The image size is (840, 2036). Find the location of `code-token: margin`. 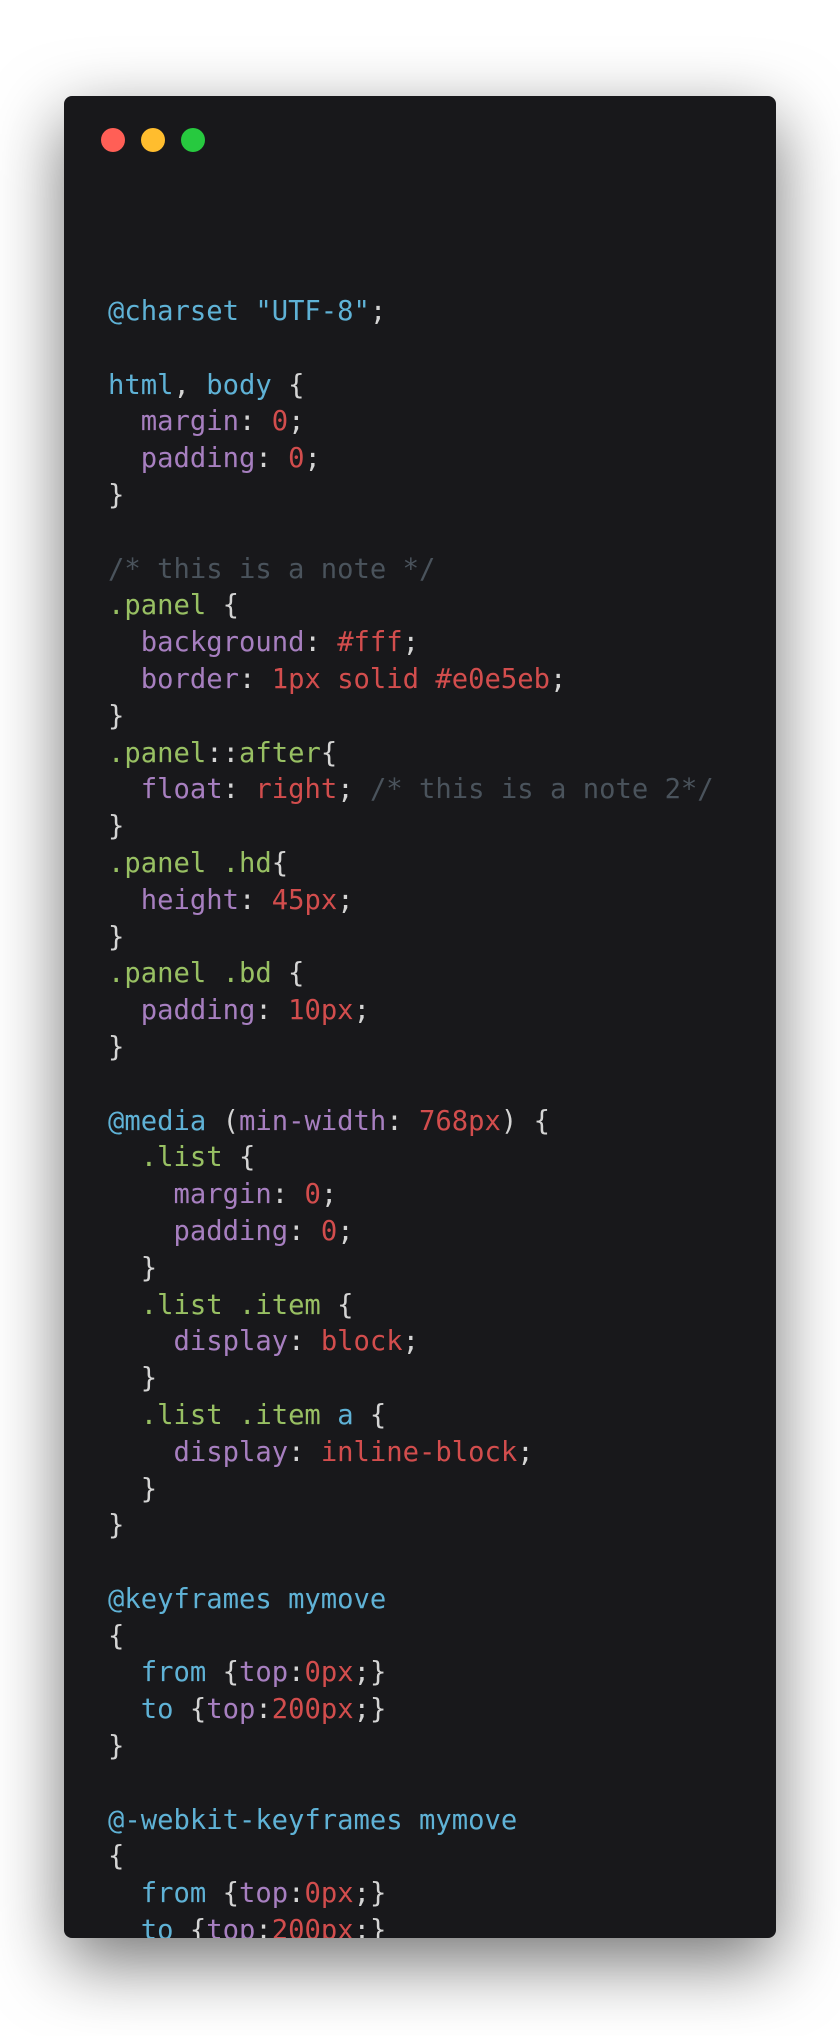

code-token: margin is located at coordinates (189, 422).